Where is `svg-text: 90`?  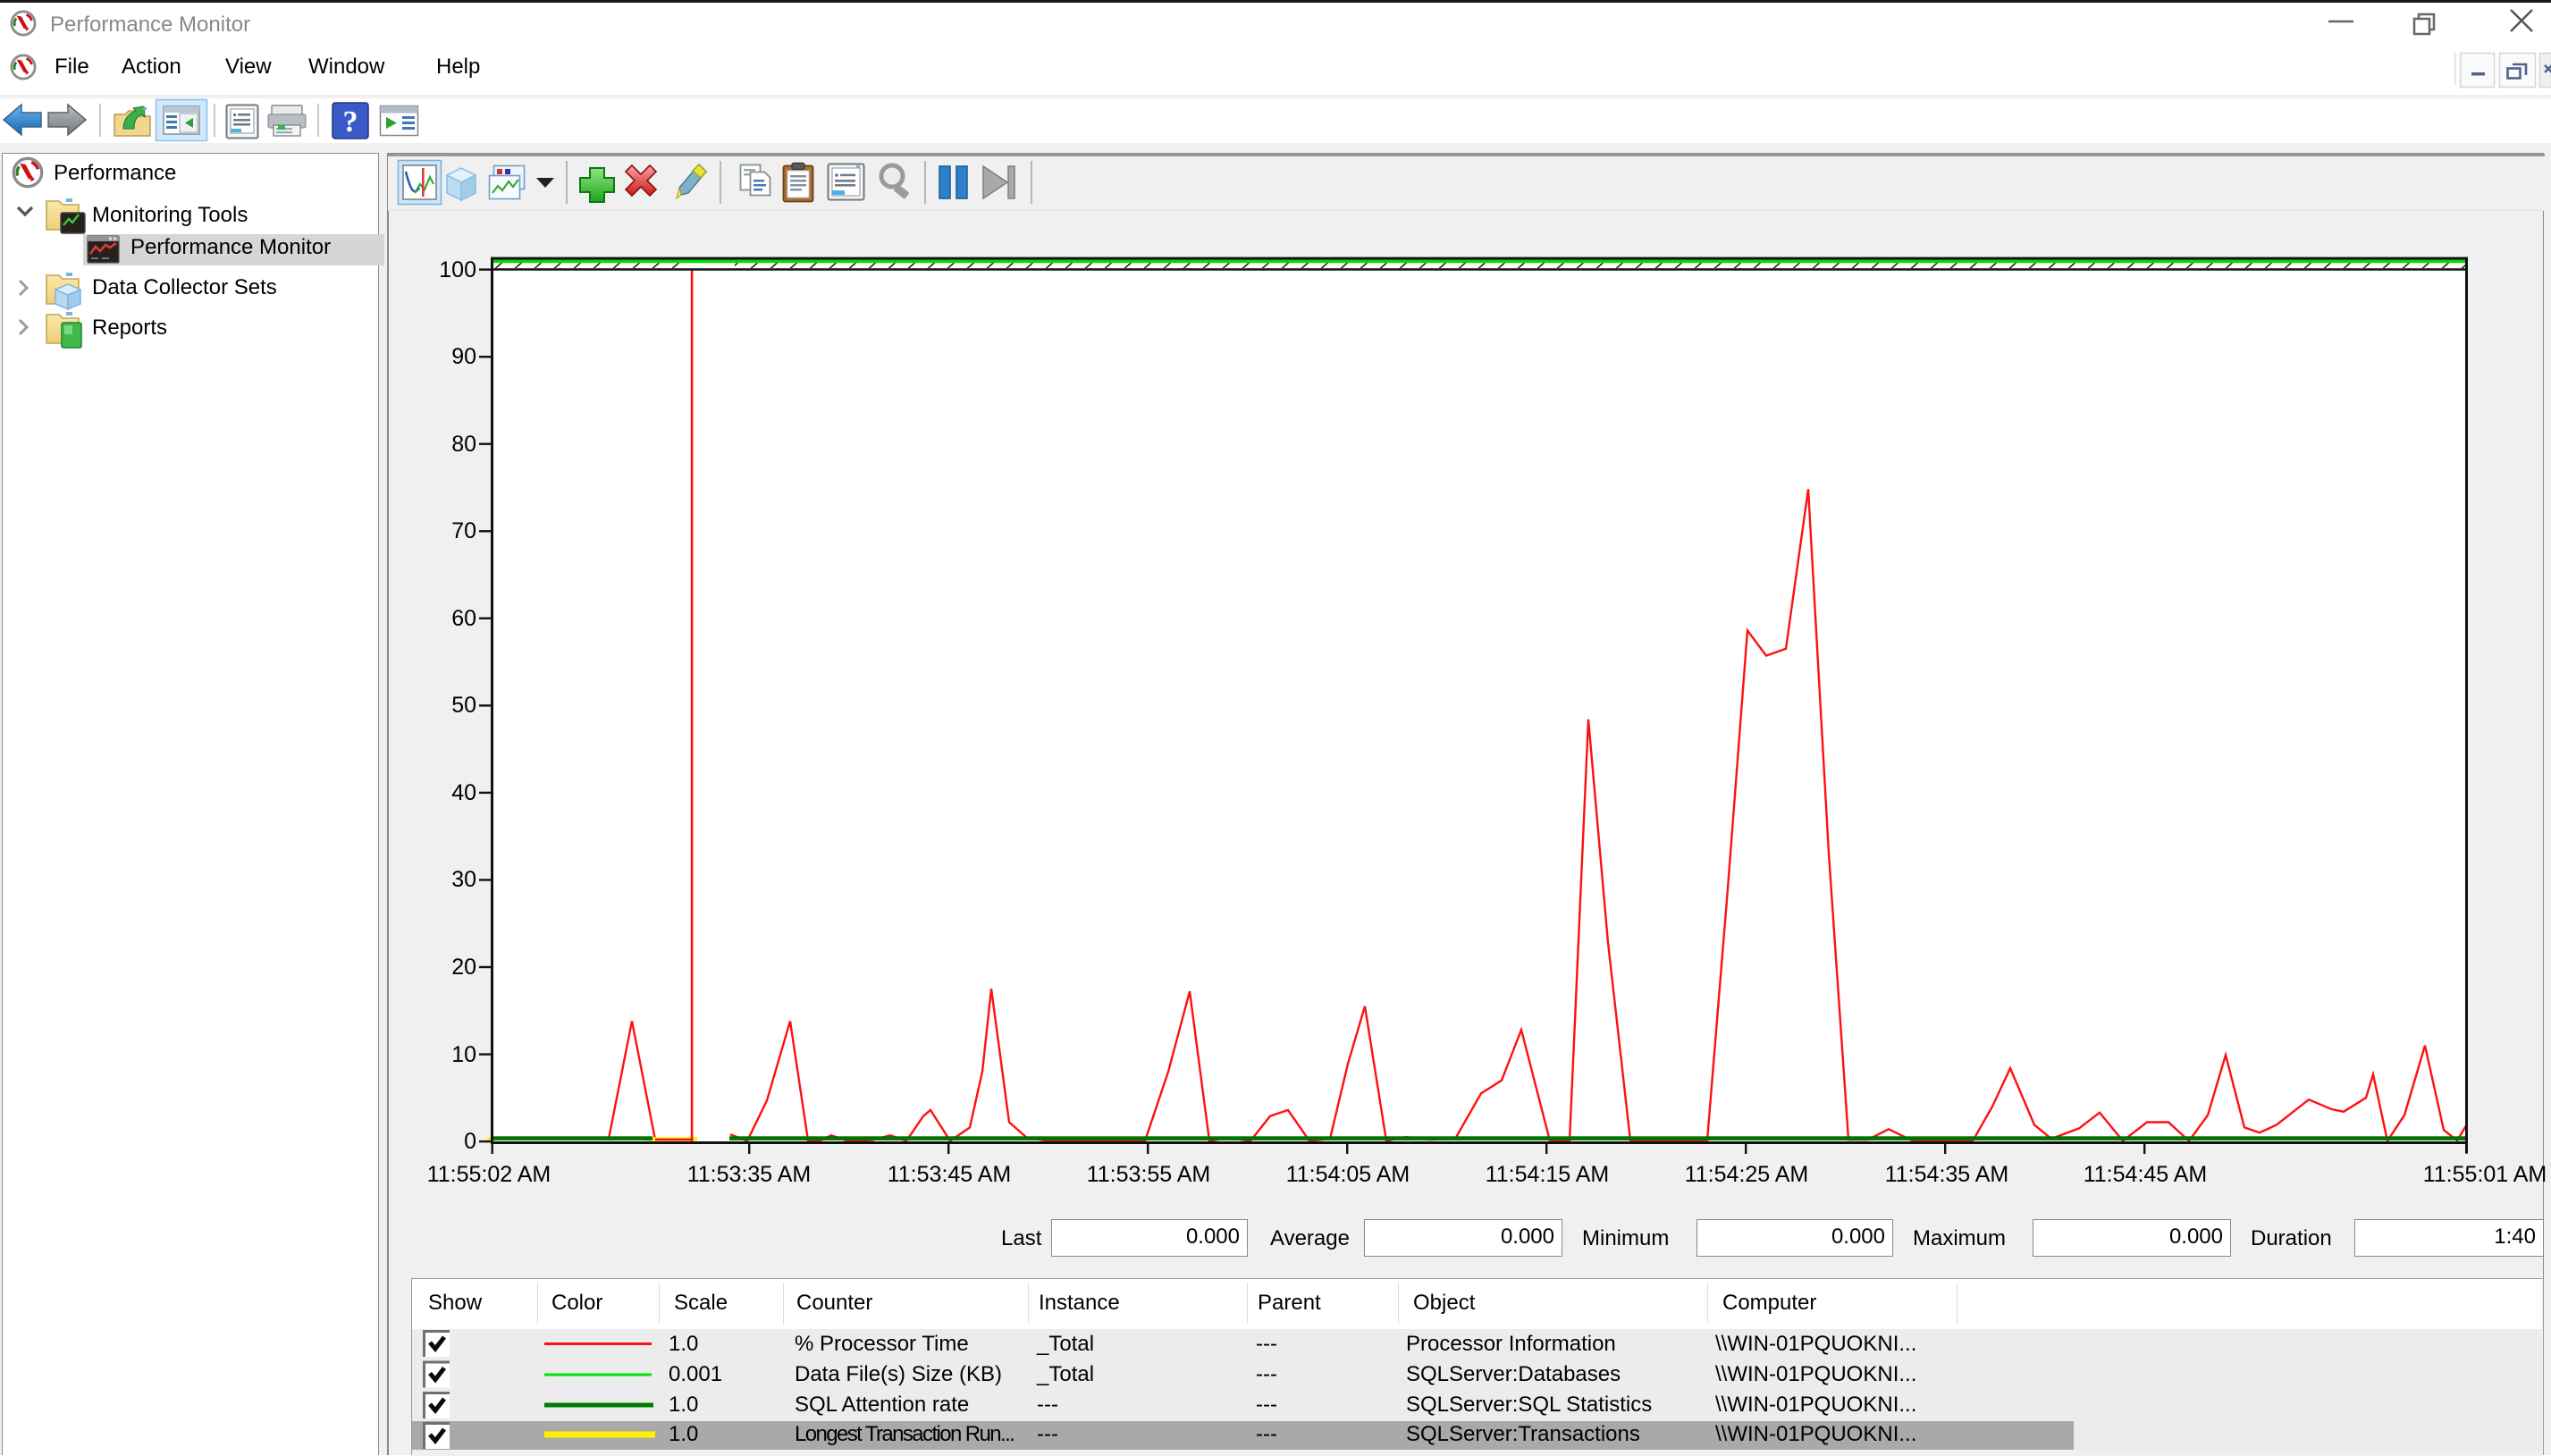 svg-text: 90 is located at coordinates (464, 356).